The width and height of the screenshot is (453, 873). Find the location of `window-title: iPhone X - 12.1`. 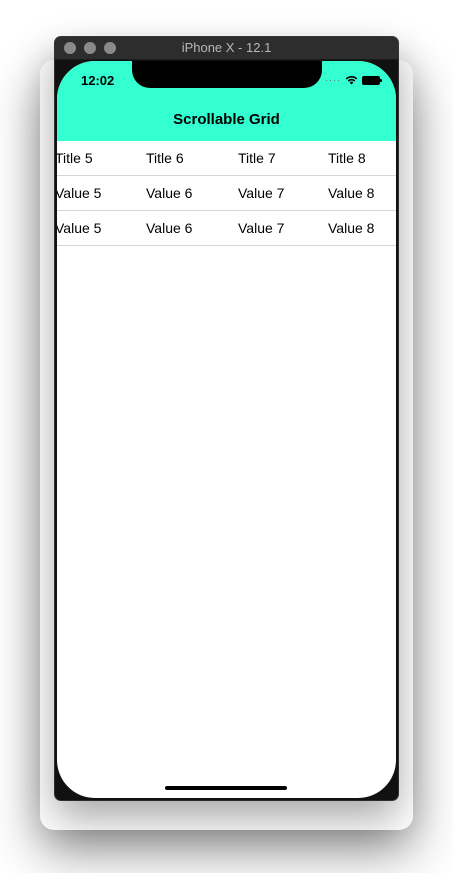

window-title: iPhone X - 12.1 is located at coordinates (226, 47).